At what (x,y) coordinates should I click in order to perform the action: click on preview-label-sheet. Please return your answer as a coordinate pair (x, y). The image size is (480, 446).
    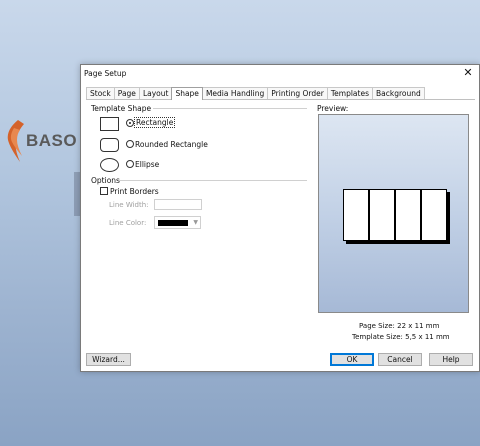
    Looking at the image, I should click on (396, 216).